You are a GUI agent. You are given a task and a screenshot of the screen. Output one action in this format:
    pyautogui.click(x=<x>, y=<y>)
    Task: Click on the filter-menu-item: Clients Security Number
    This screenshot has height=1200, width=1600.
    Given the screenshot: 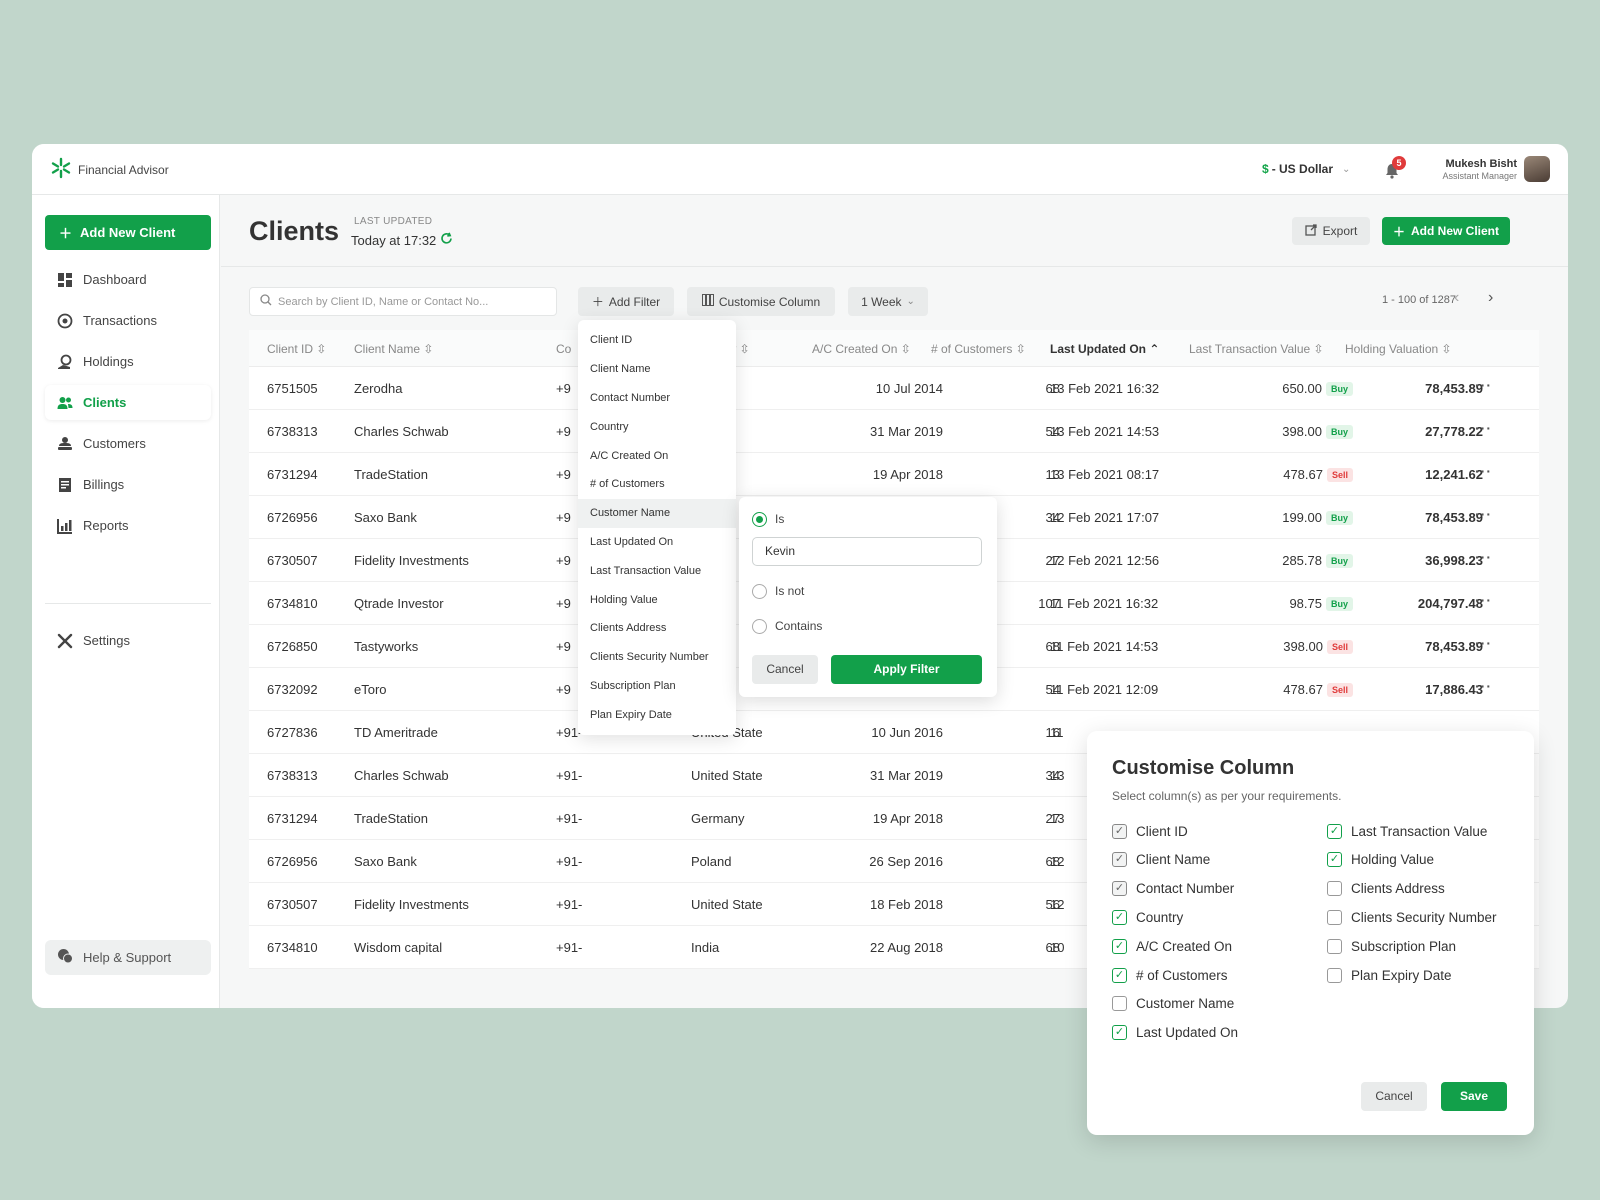 What is the action you would take?
    pyautogui.click(x=657, y=657)
    